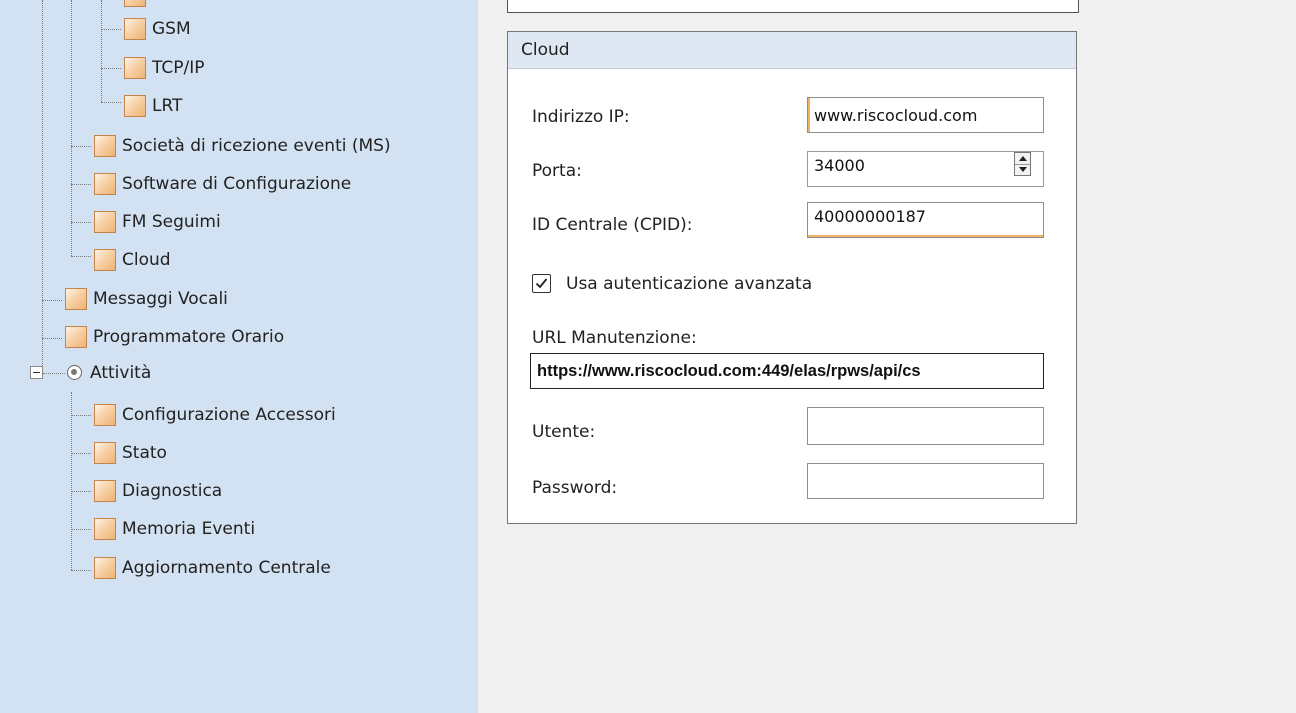 This screenshot has width=1296, height=713. What do you see at coordinates (171, 222) in the screenshot?
I see `tree-node-label: FM Seguimi` at bounding box center [171, 222].